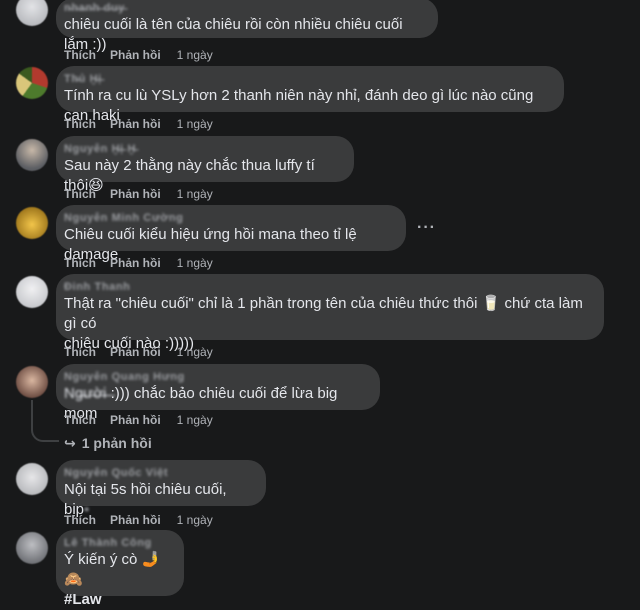  What do you see at coordinates (426, 228) in the screenshot?
I see `more-options-icon: ···` at bounding box center [426, 228].